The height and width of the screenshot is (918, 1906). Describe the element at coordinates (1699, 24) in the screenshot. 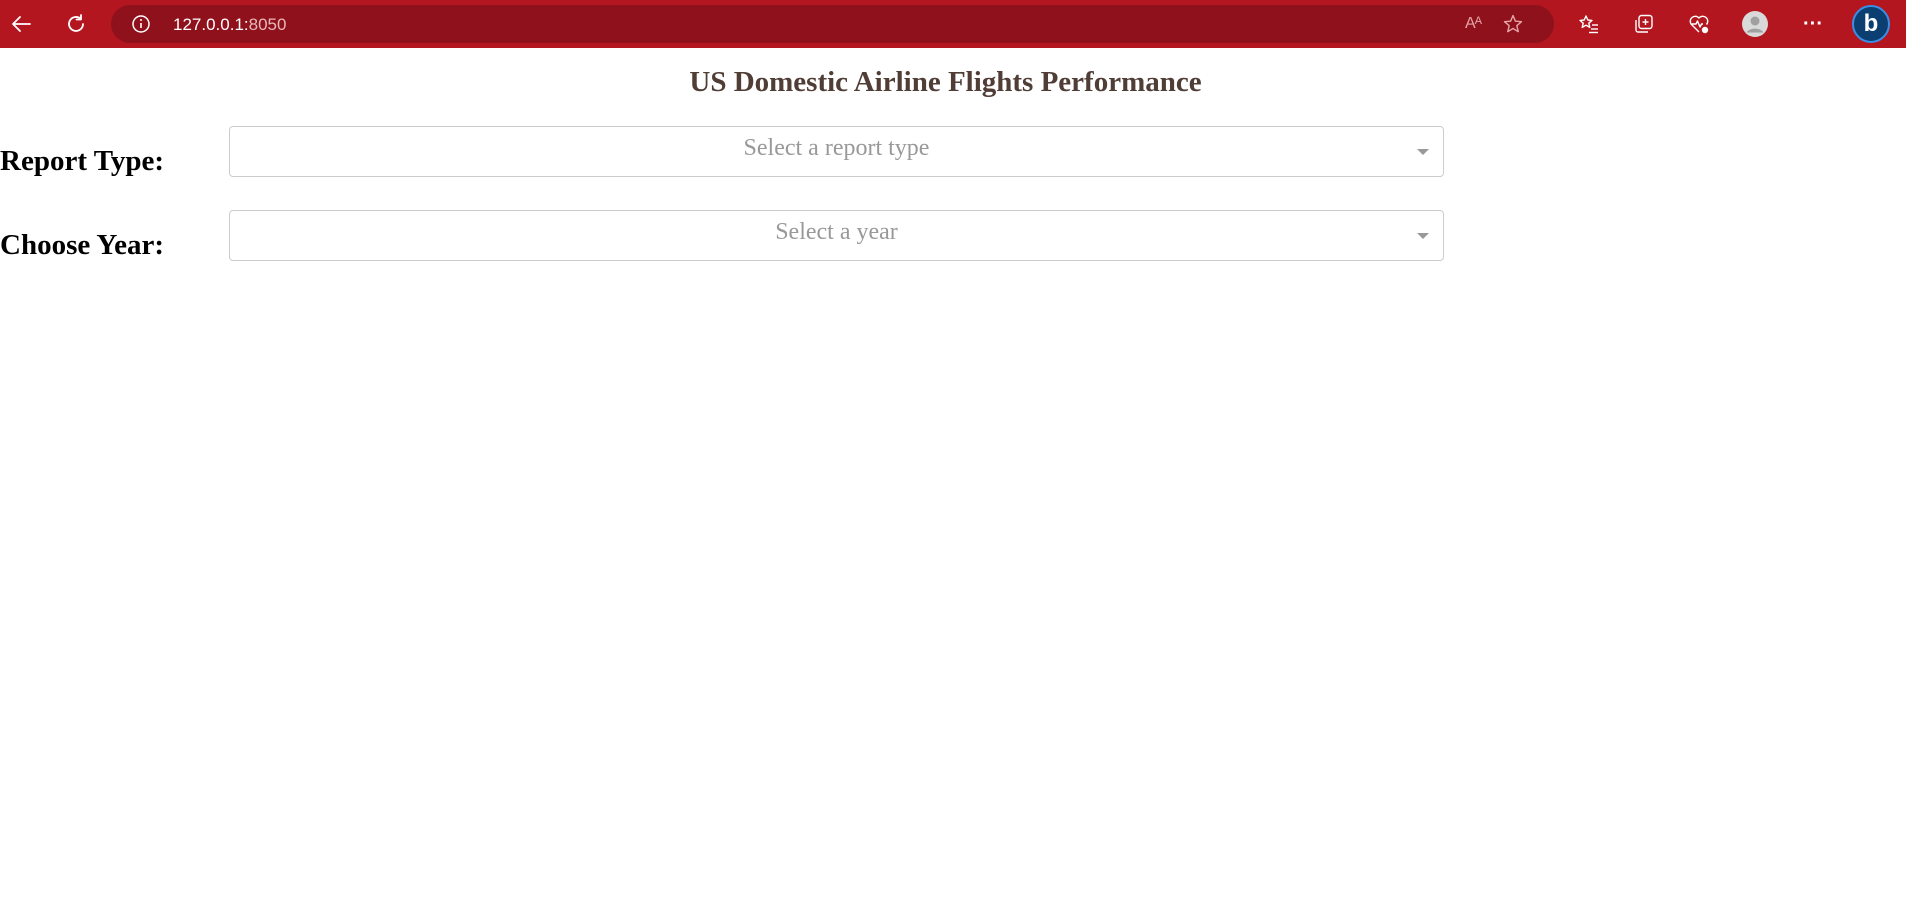

I see `browser-essentials-icon` at that location.